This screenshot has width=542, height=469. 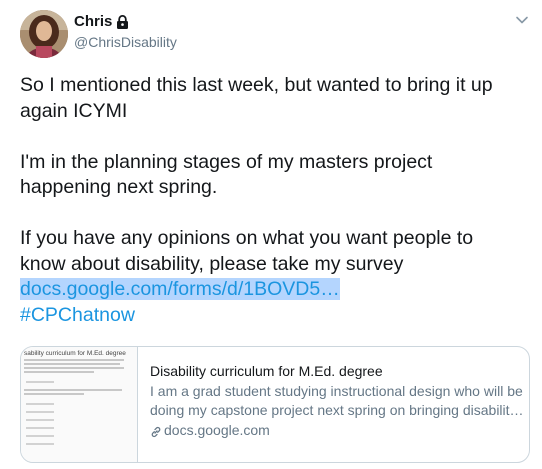 What do you see at coordinates (217, 430) in the screenshot?
I see `card-domain-text: docs.google.com` at bounding box center [217, 430].